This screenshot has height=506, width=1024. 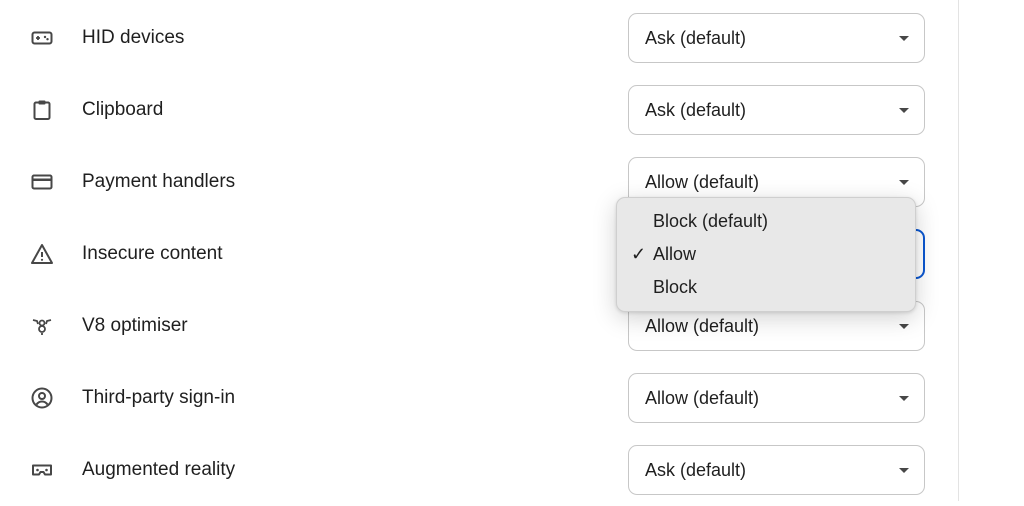 What do you see at coordinates (42, 470) in the screenshot?
I see `vr-headset-icon` at bounding box center [42, 470].